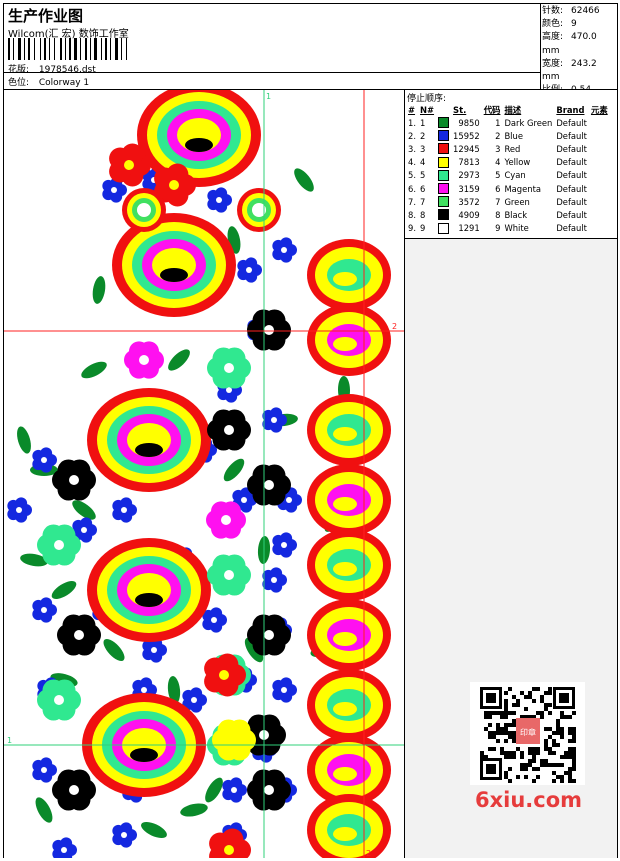  I want to click on cell-needle: 8, so click(423, 214).